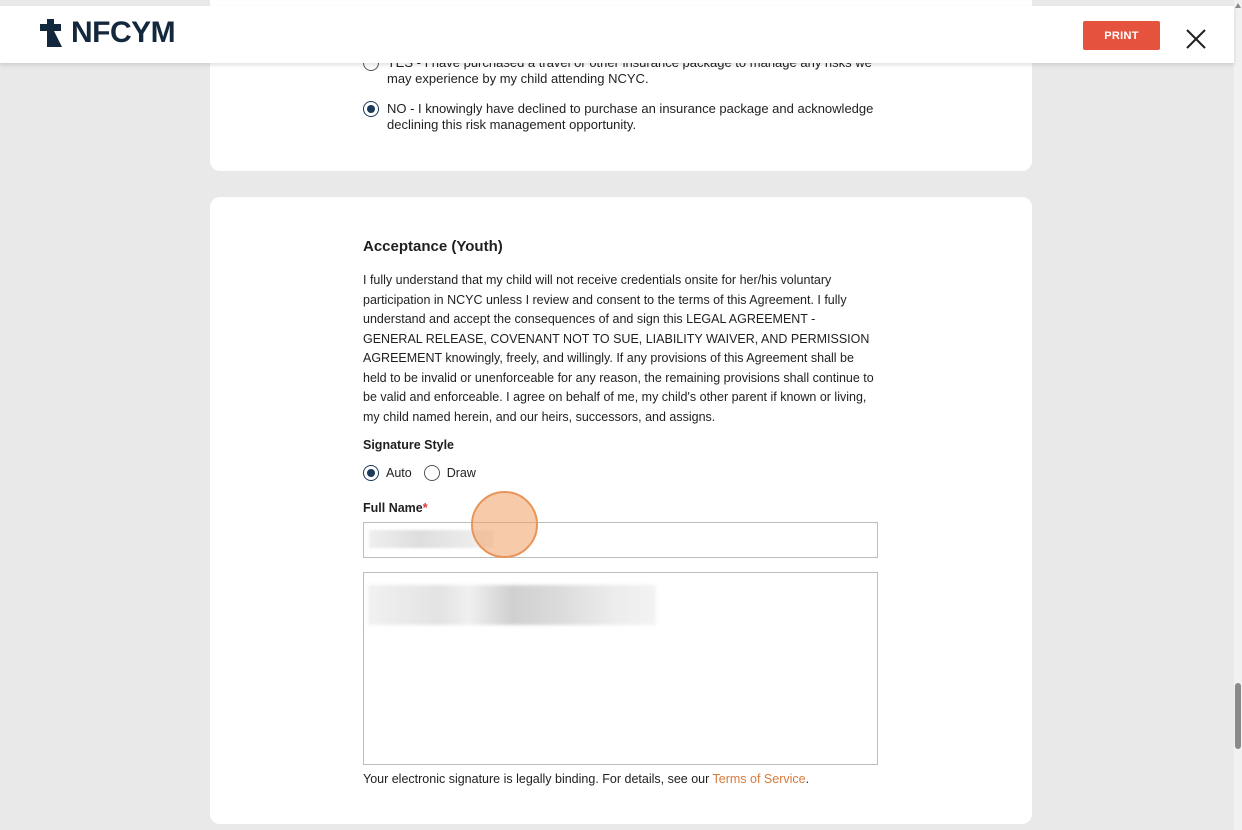 The height and width of the screenshot is (830, 1242). I want to click on signature-draw-label: Draw, so click(461, 473).